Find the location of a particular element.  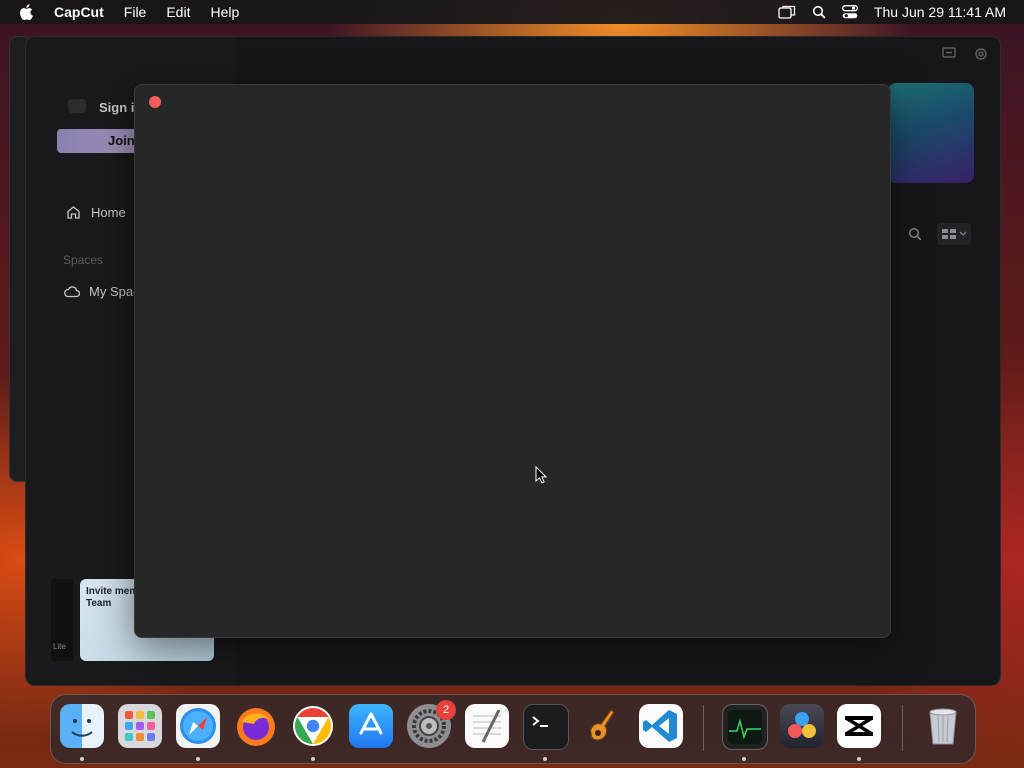

dock-app-store-icon is located at coordinates (371, 726).